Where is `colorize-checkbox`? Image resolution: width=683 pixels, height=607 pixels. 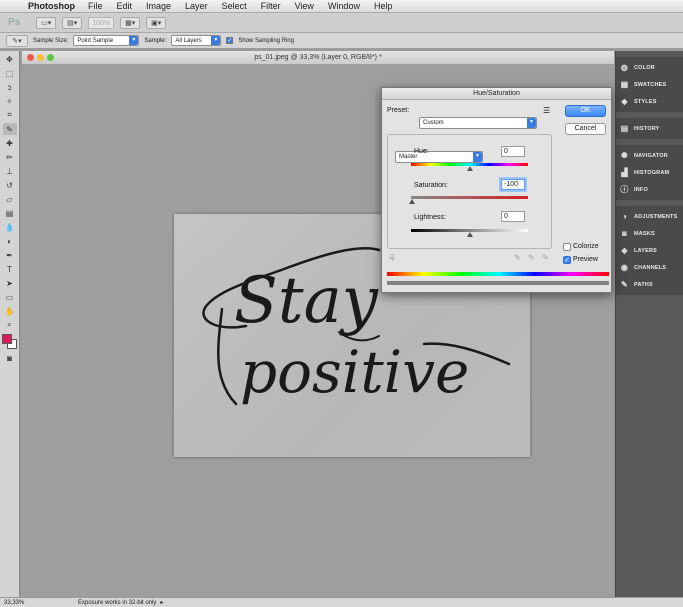 colorize-checkbox is located at coordinates (567, 247).